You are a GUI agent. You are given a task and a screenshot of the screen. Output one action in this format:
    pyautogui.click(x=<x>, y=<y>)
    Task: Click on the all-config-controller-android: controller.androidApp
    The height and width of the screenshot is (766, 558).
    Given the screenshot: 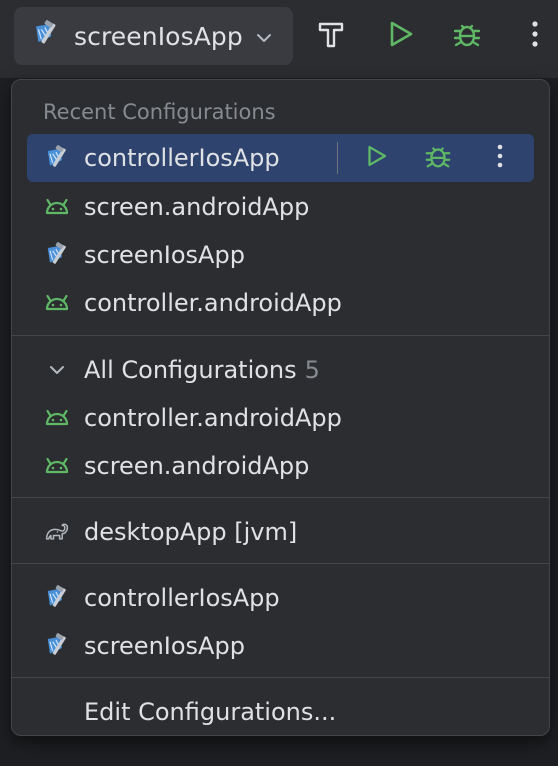 What is the action you would take?
    pyautogui.click(x=280, y=418)
    